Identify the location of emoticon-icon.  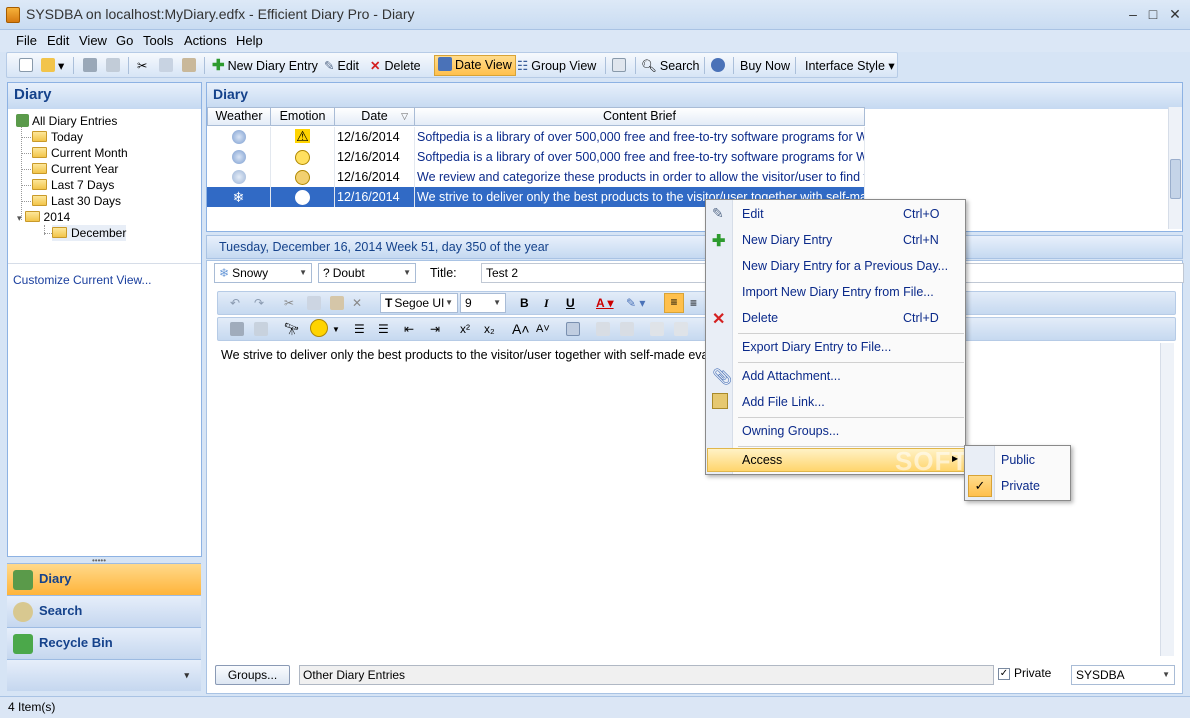
(319, 328).